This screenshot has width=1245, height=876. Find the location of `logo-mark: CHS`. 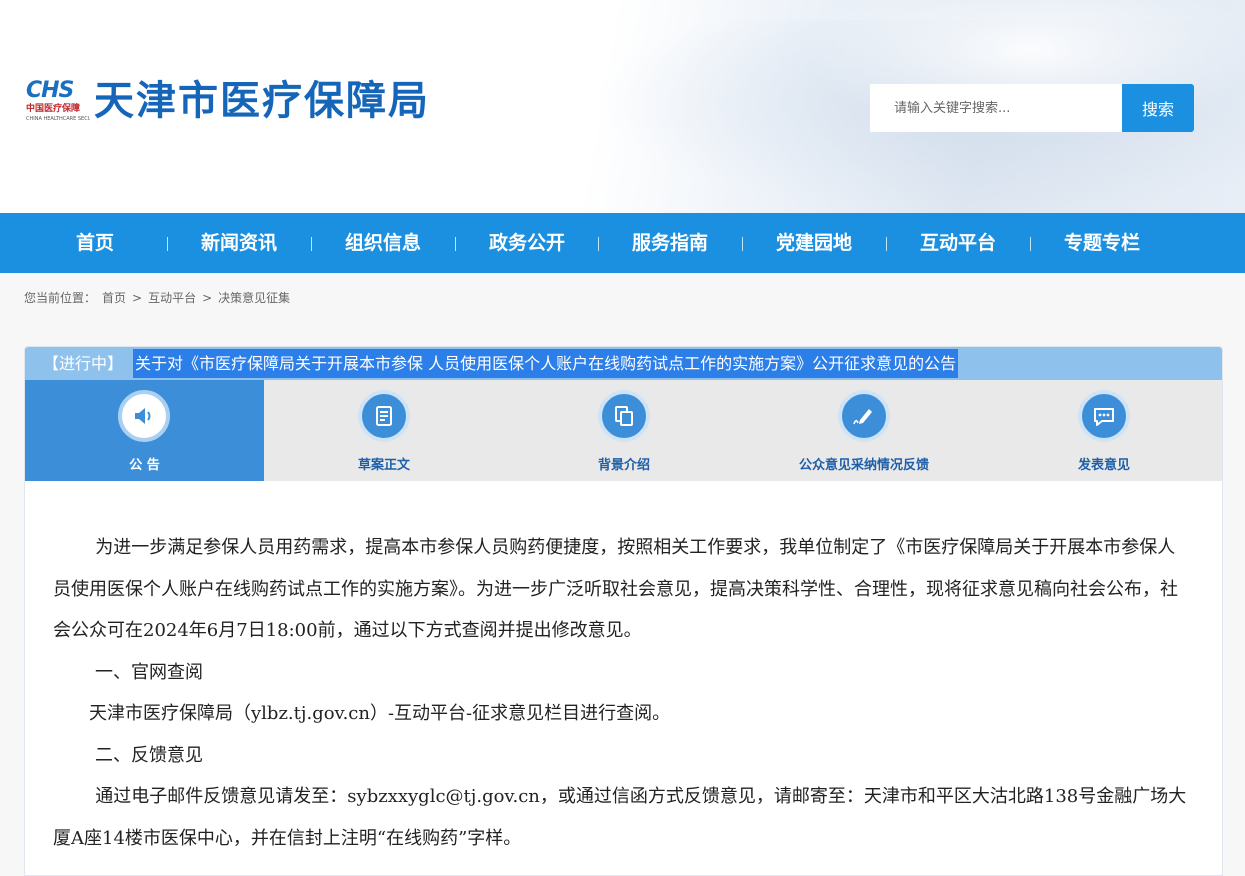

logo-mark: CHS is located at coordinates (50, 90).